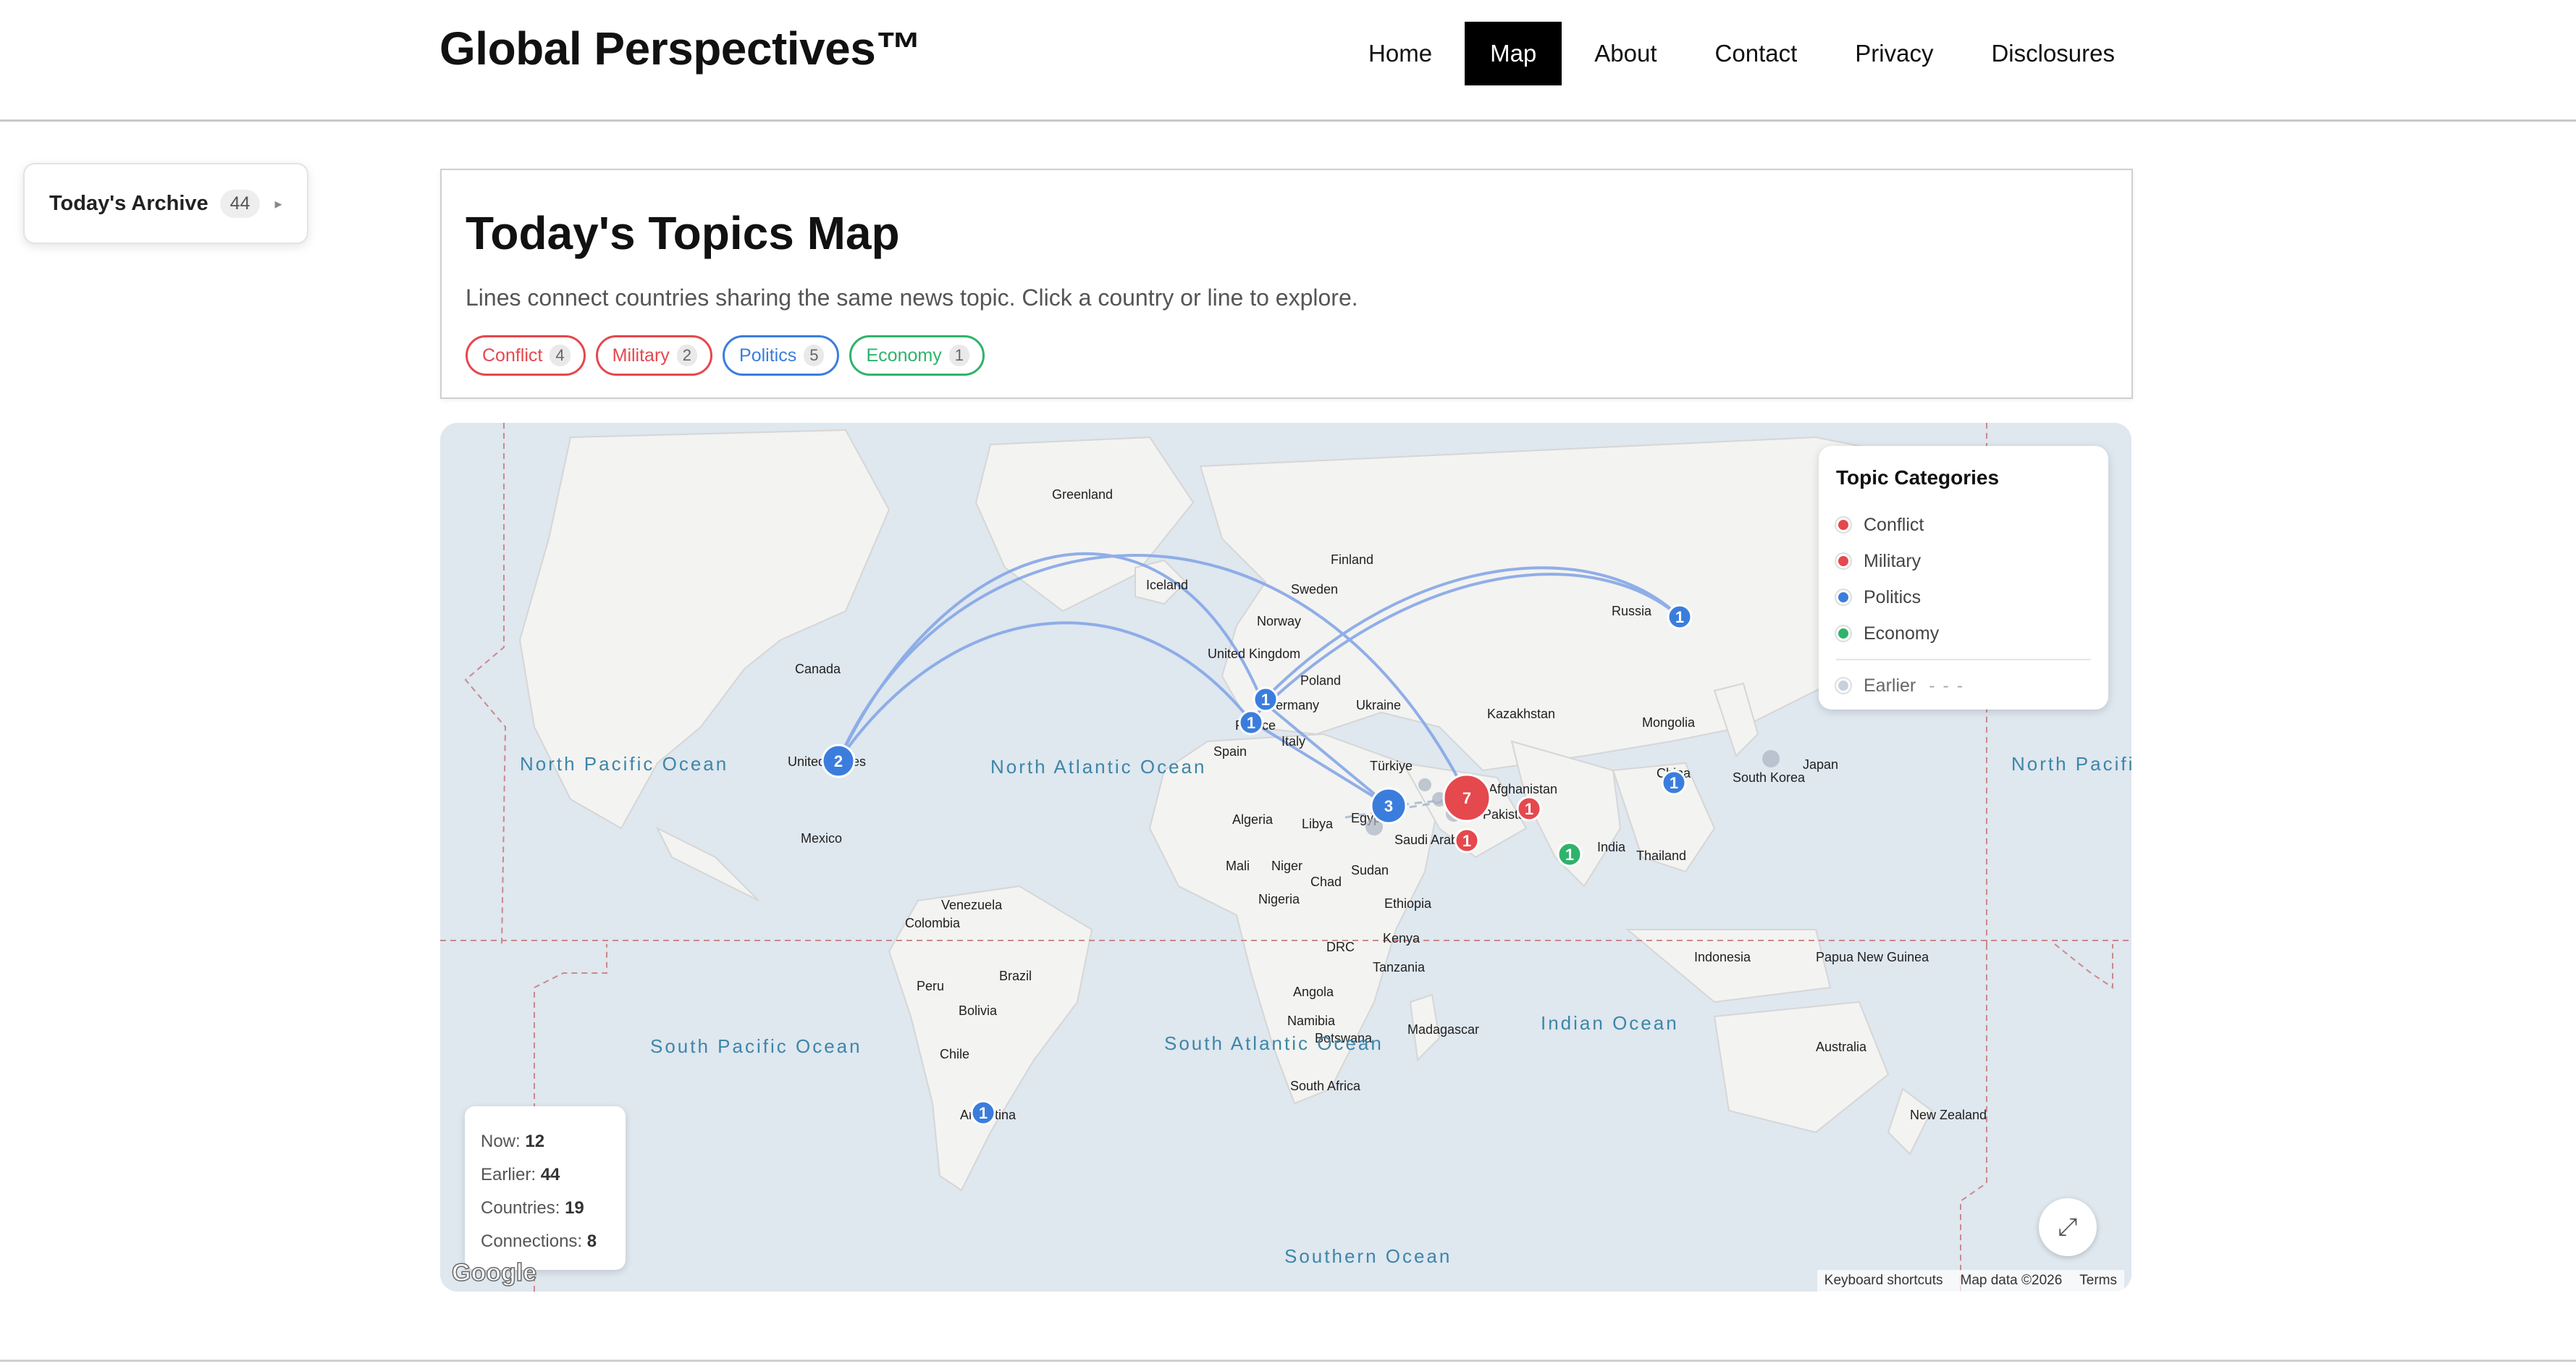 This screenshot has width=2576, height=1364. What do you see at coordinates (624, 764) in the screenshot?
I see `ocean-label: North Pacific Ocean` at bounding box center [624, 764].